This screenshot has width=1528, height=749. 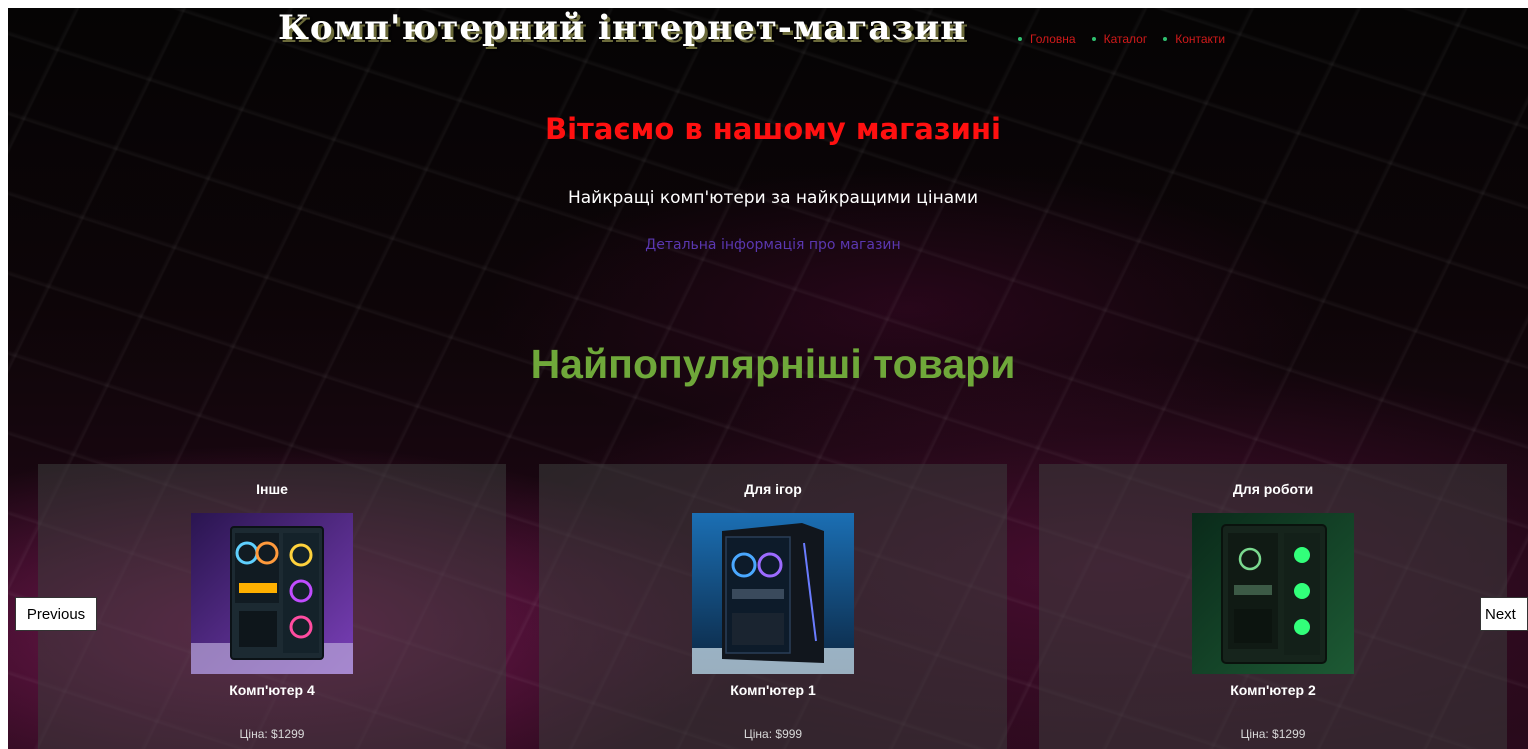 I want to click on product-name: Комп'ютер 4, so click(x=272, y=690).